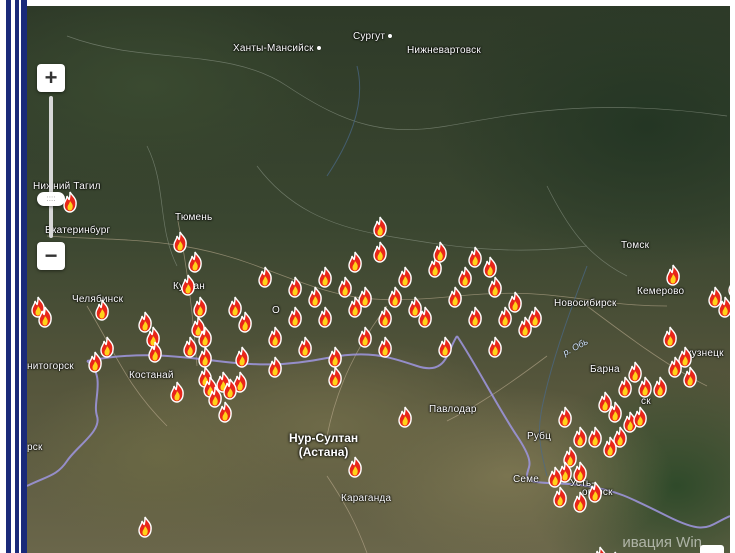 This screenshot has width=735, height=553. I want to click on city-rubtsovsk: Рубц, so click(539, 436).